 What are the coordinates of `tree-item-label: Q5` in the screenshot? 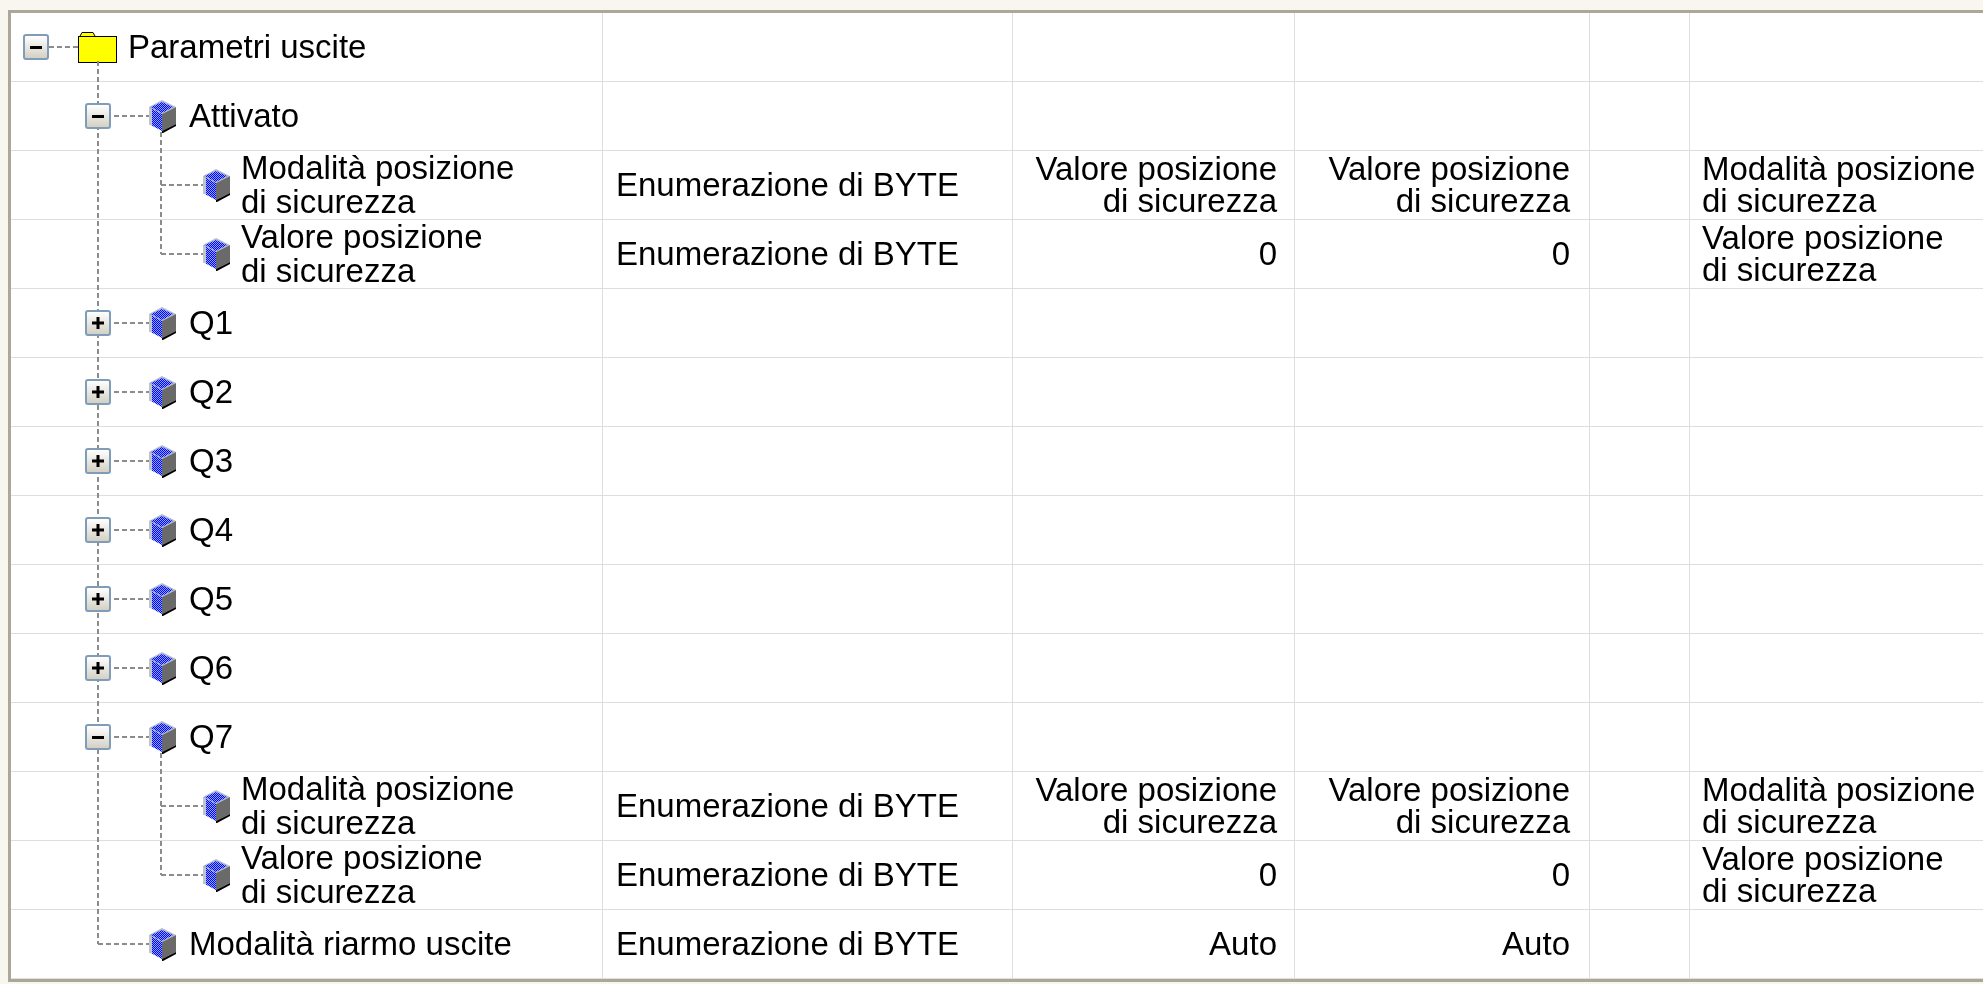 It's located at (211, 599).